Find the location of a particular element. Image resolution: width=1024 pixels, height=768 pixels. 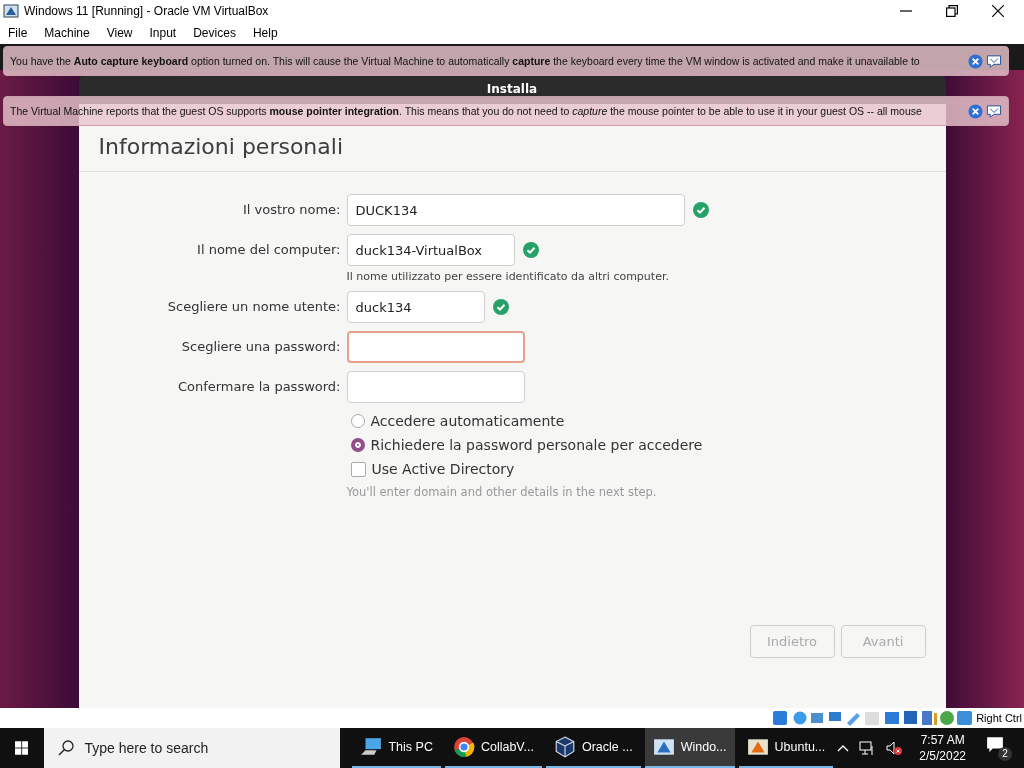

menu-item: Input is located at coordinates (163, 33).